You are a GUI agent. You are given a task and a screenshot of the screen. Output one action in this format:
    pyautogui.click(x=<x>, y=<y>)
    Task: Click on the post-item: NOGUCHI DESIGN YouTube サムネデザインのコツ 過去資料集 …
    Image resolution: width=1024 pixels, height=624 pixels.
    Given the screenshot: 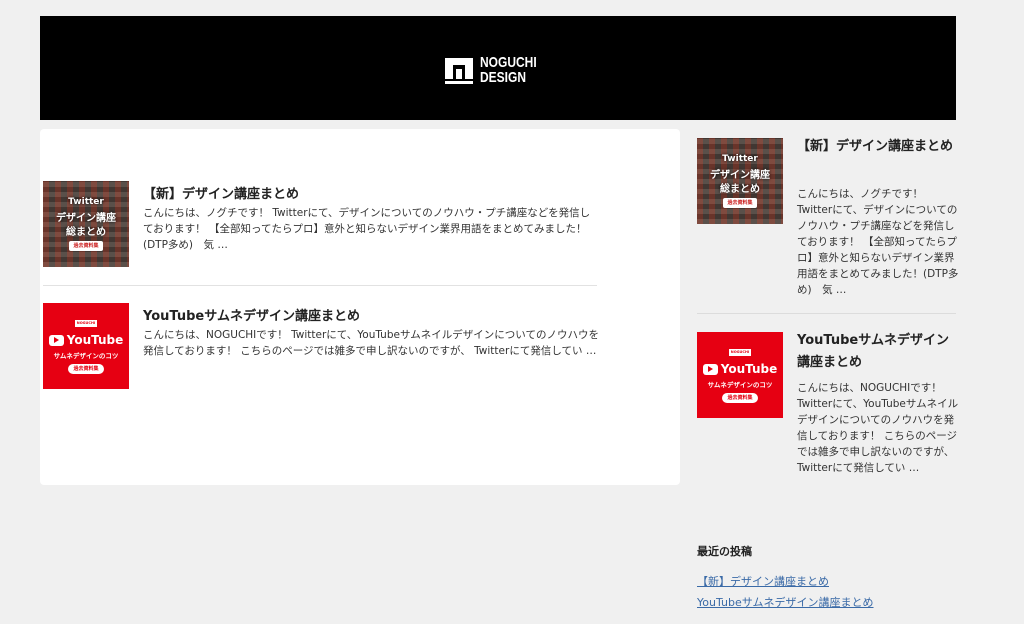 What is the action you would take?
    pyautogui.click(x=321, y=346)
    